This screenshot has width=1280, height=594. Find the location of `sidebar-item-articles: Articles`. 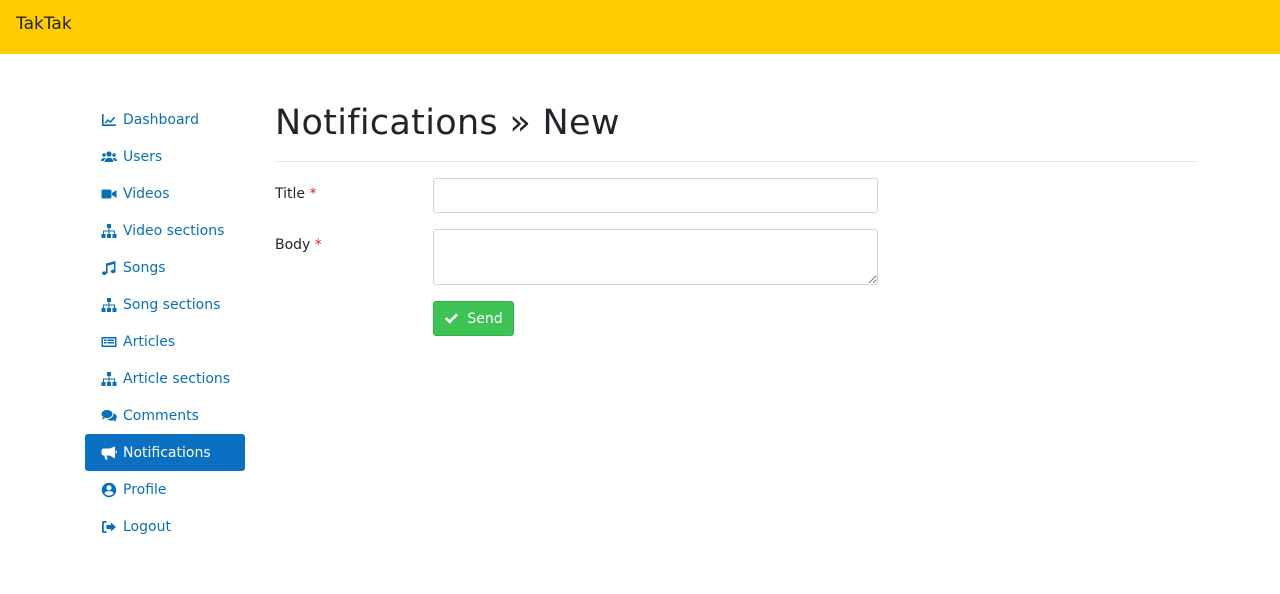

sidebar-item-articles: Articles is located at coordinates (165, 341).